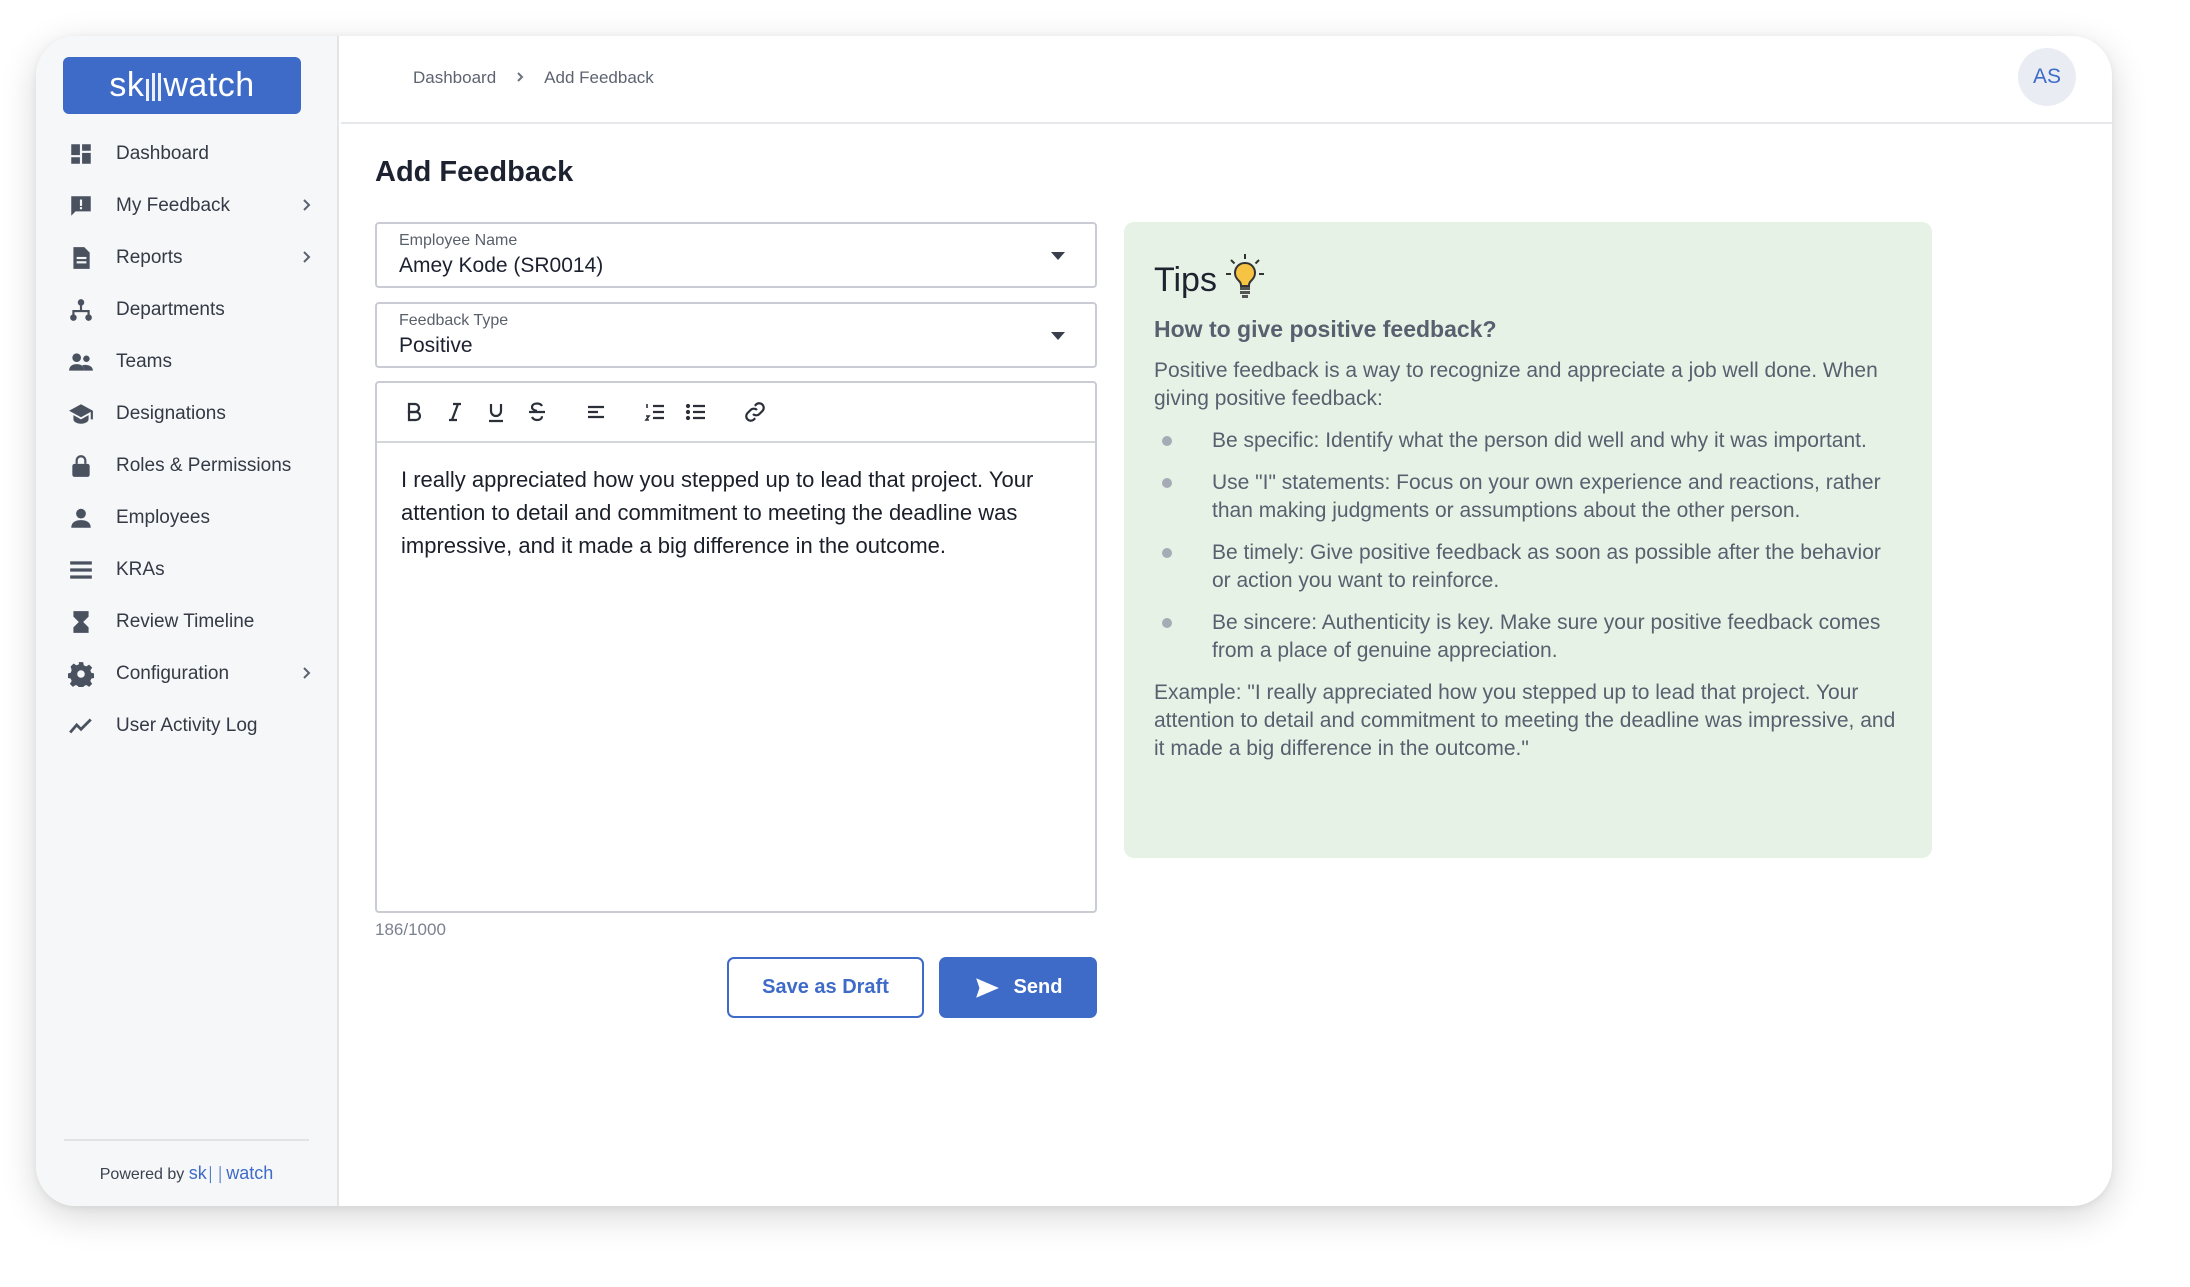  Describe the element at coordinates (410, 929) in the screenshot. I see `character-counter: 186/1000` at that location.